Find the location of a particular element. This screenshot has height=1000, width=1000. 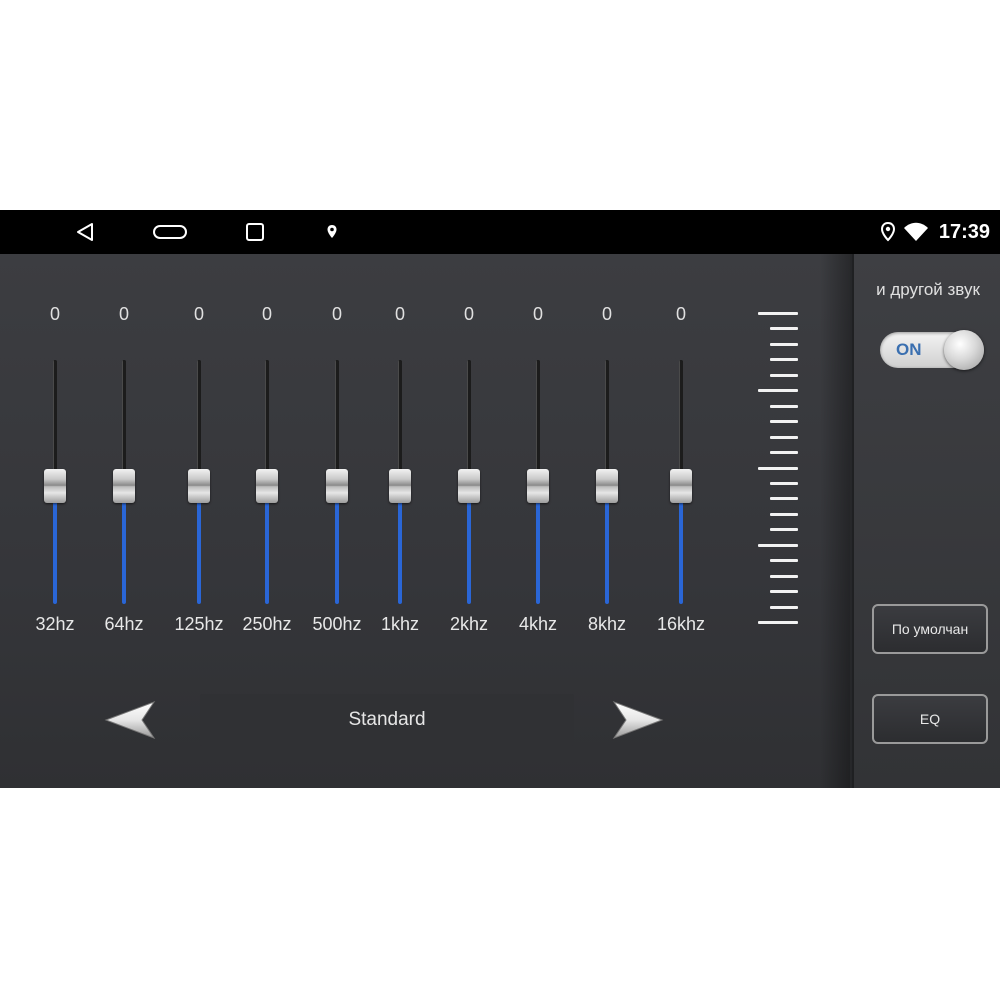

band-slider: 0 64hz is located at coordinates (124, 474).